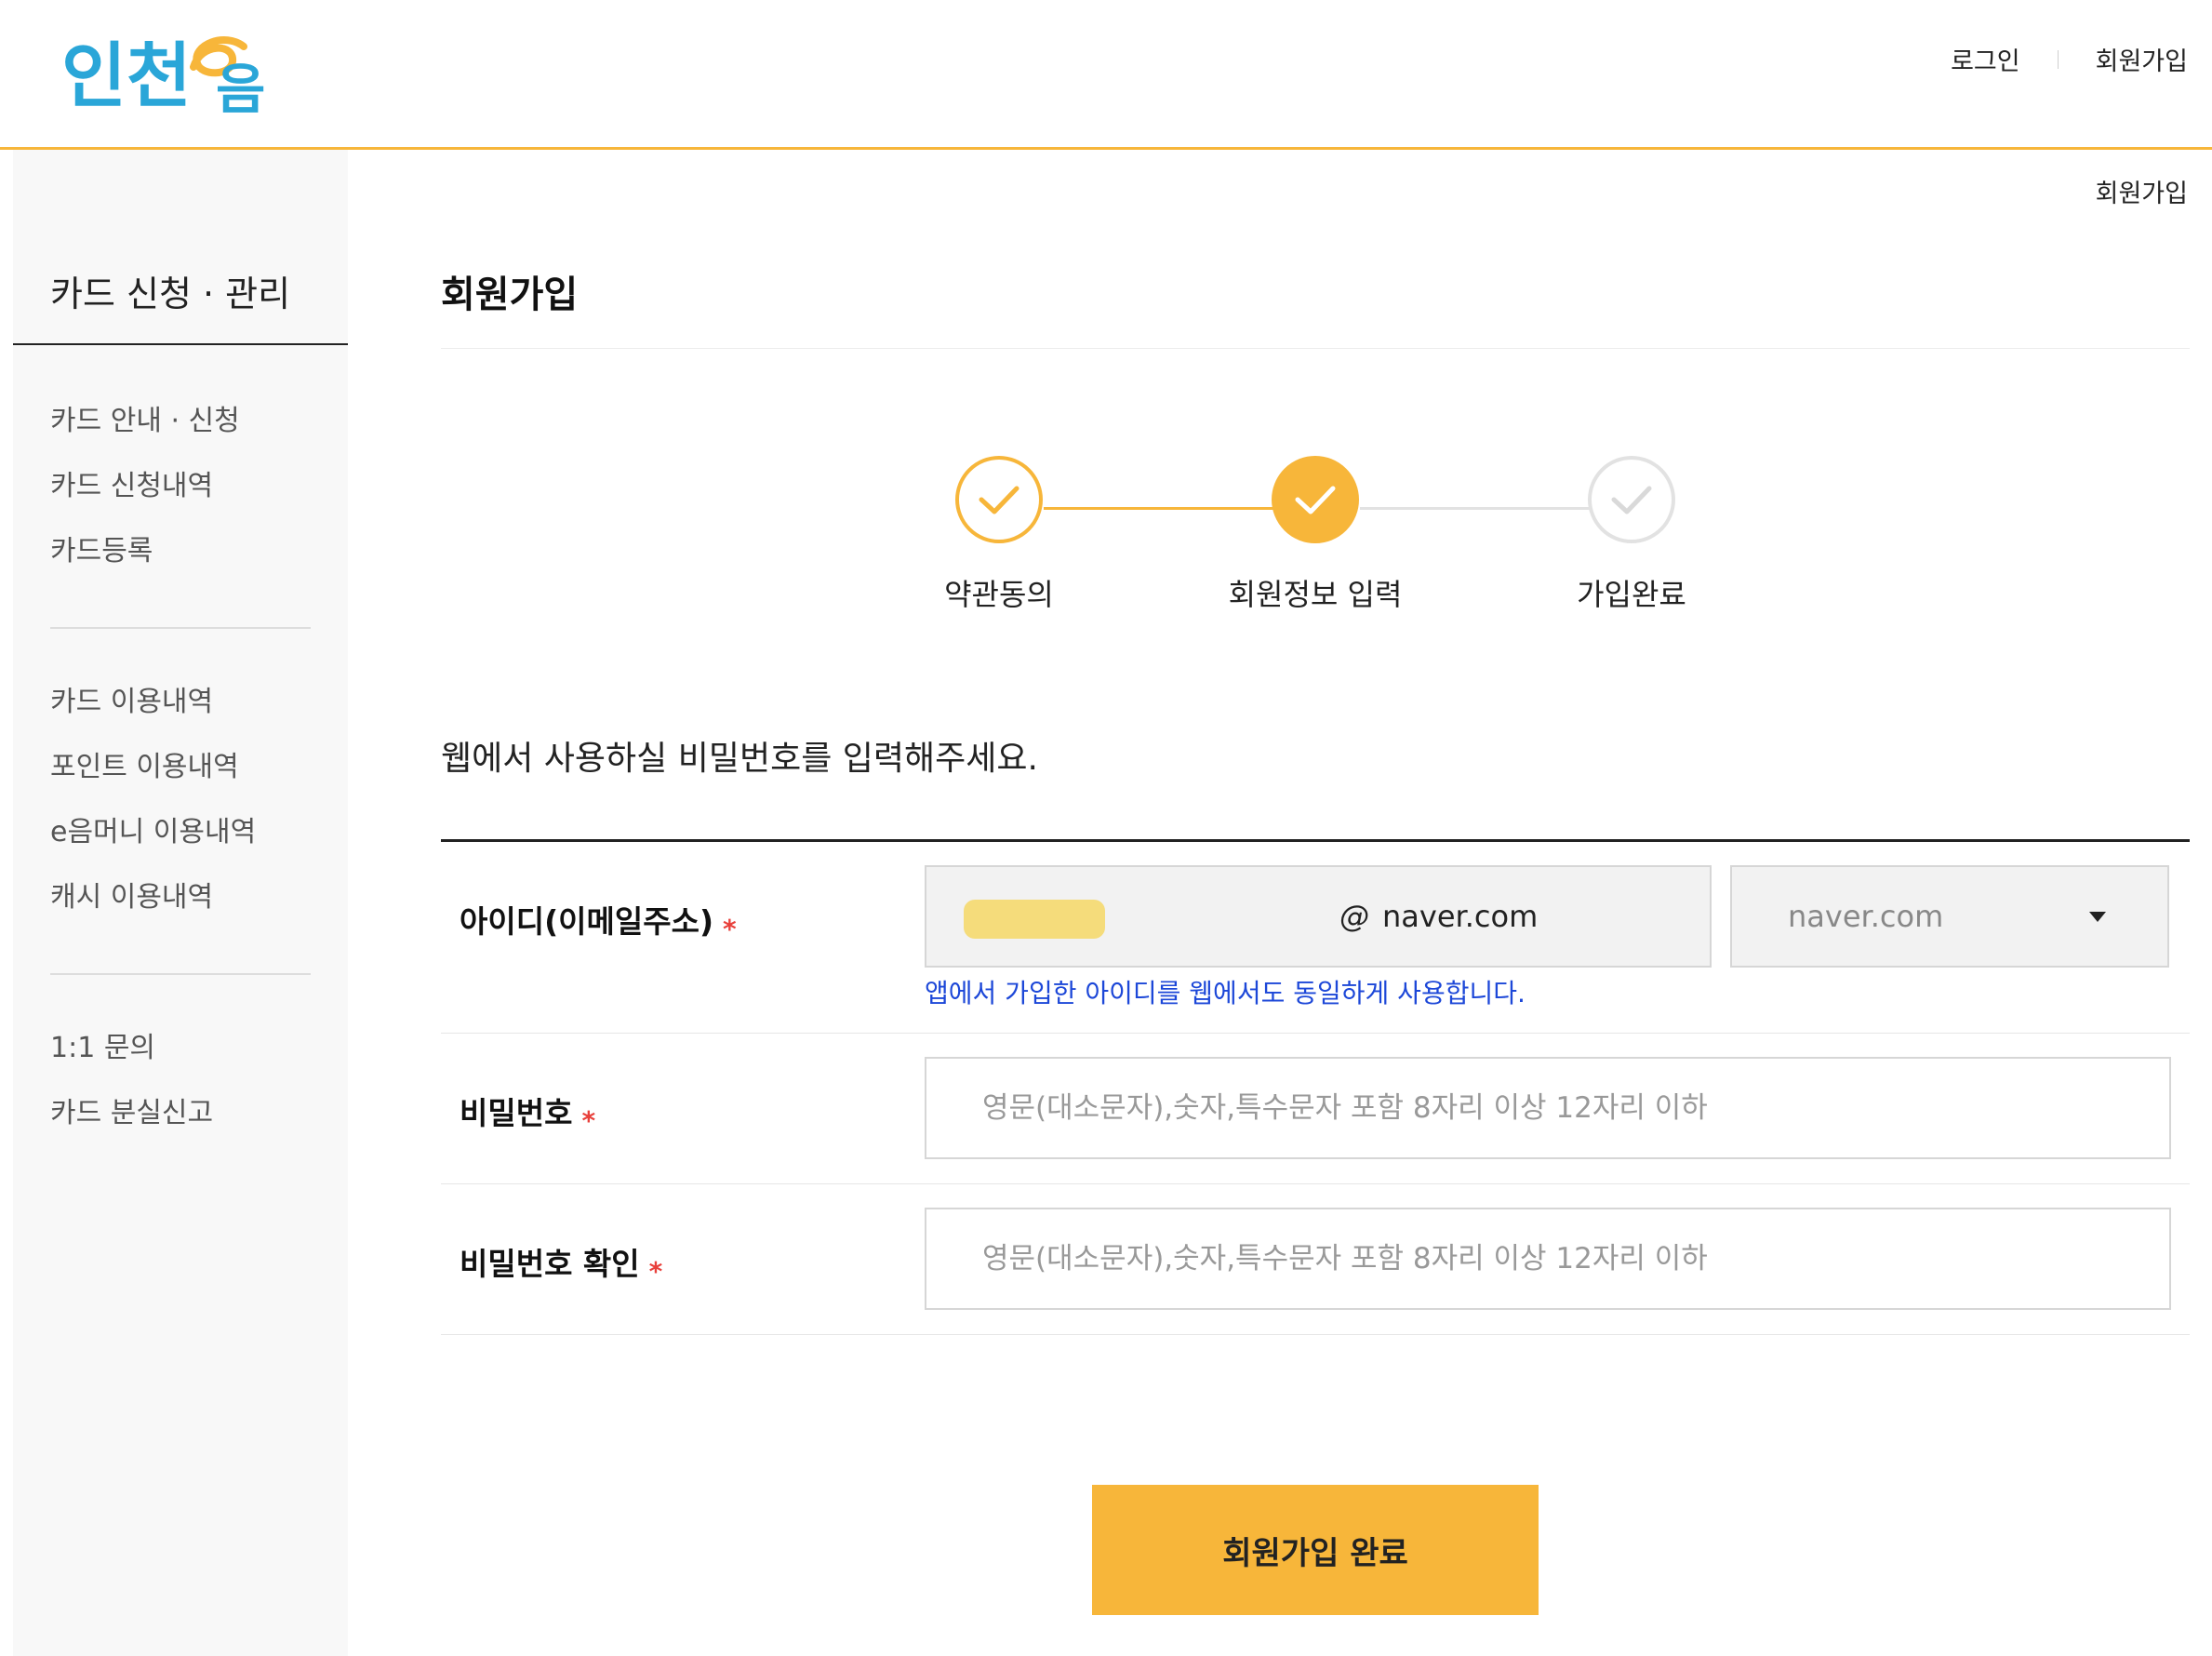  Describe the element at coordinates (1949, 916) in the screenshot. I see `domain-select: naver.com` at that location.